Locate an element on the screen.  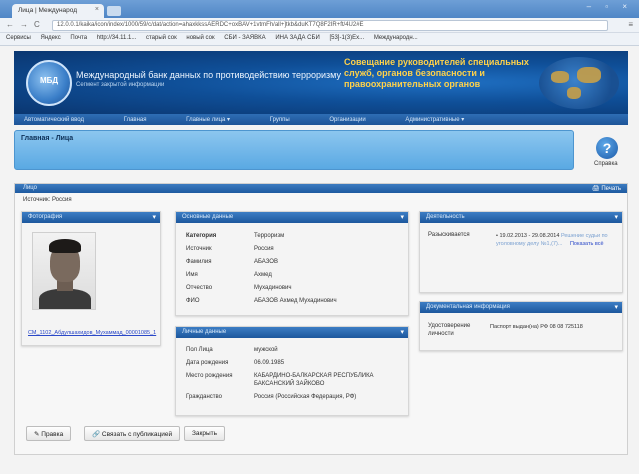
logo-text: МБД is located at coordinates (49, 80).